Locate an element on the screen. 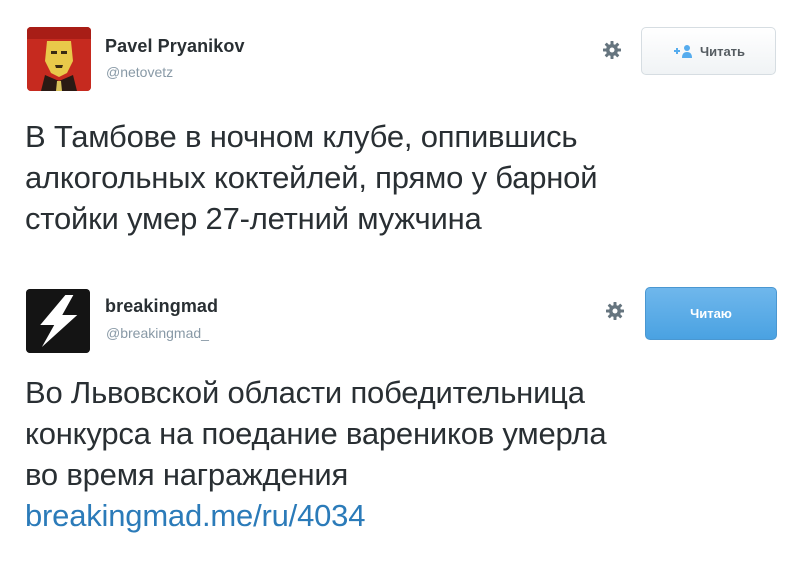 This screenshot has width=800, height=565. tweet-text-line: алкогольных коктейлей, прямо у барной is located at coordinates (311, 177).